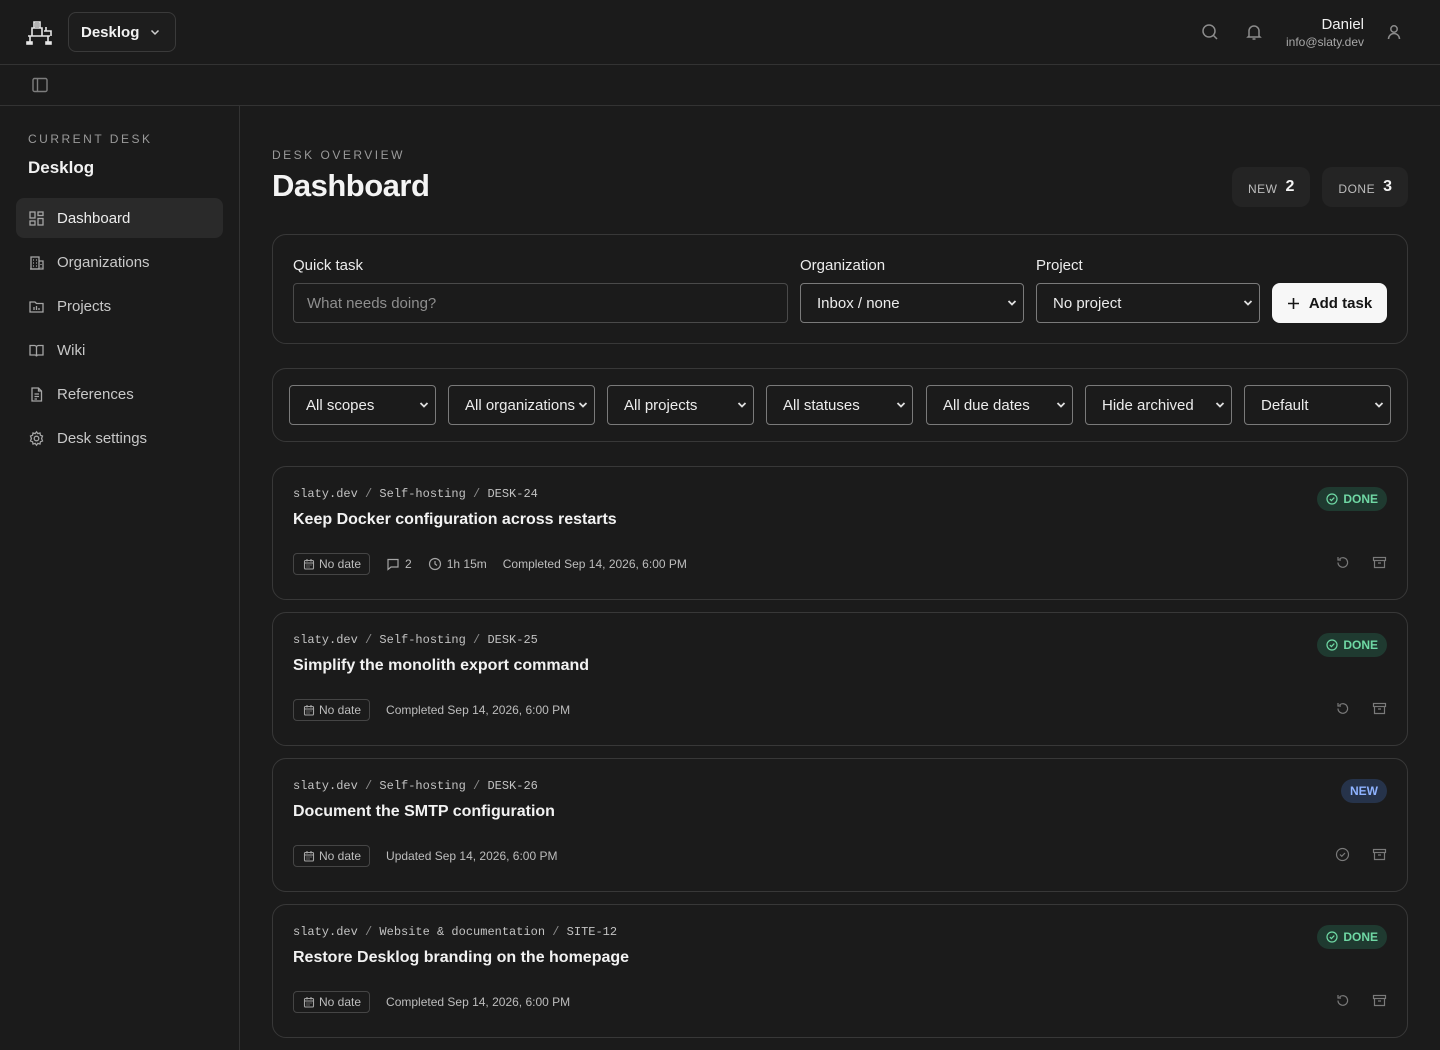 Image resolution: width=1440 pixels, height=1050 pixels. What do you see at coordinates (720, 85) in the screenshot?
I see `sub-bar` at bounding box center [720, 85].